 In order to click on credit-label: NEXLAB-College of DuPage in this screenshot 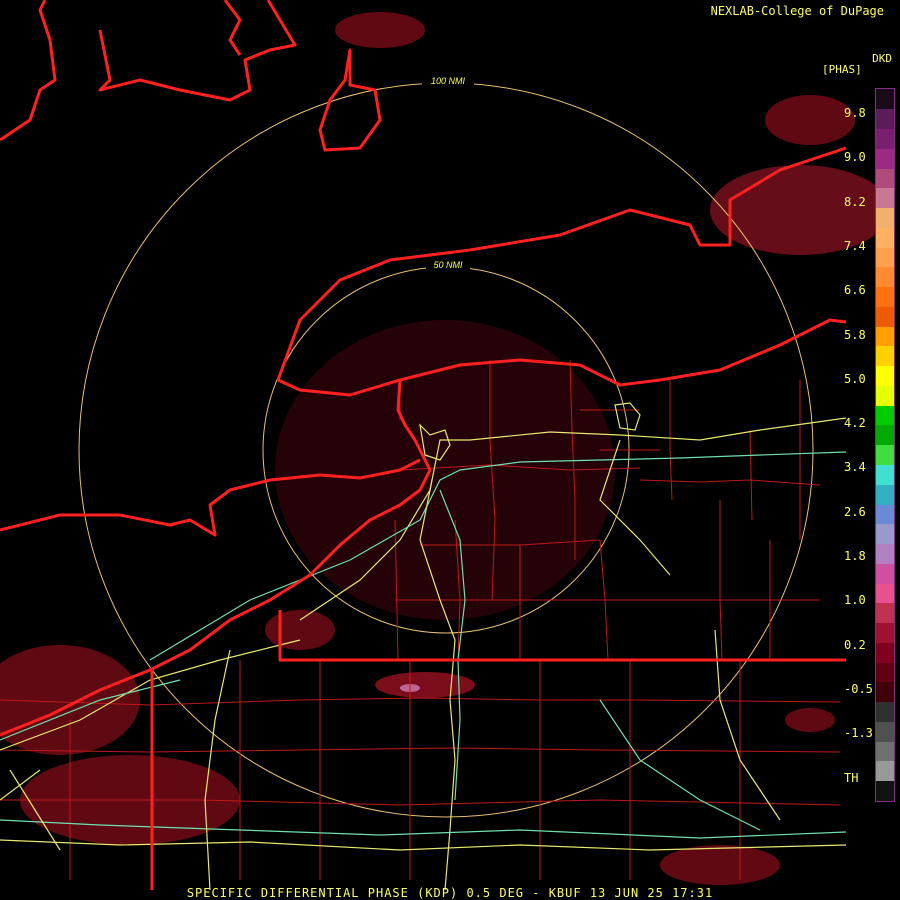, I will do `click(797, 11)`.